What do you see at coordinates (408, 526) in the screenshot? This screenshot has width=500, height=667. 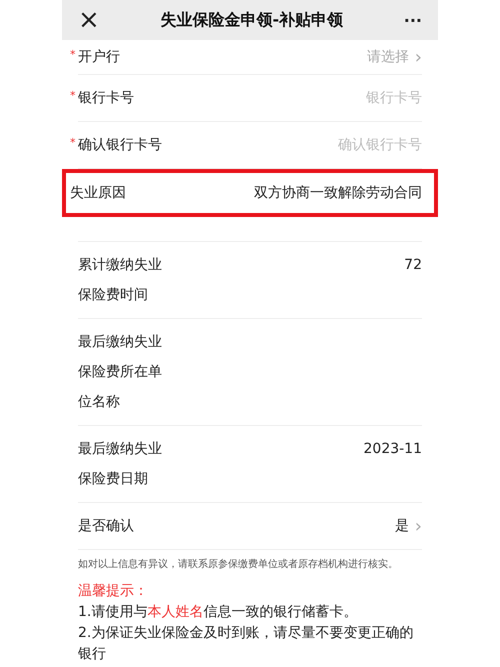 I see `select-field: 是 ›` at bounding box center [408, 526].